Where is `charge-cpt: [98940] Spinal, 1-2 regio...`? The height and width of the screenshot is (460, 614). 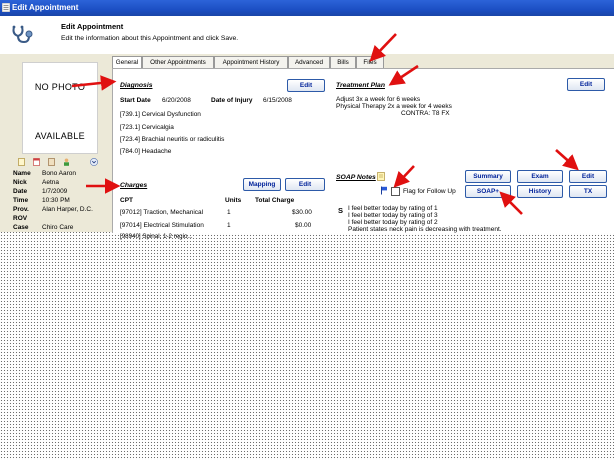 charge-cpt: [98940] Spinal, 1-2 regio... is located at coordinates (156, 236).